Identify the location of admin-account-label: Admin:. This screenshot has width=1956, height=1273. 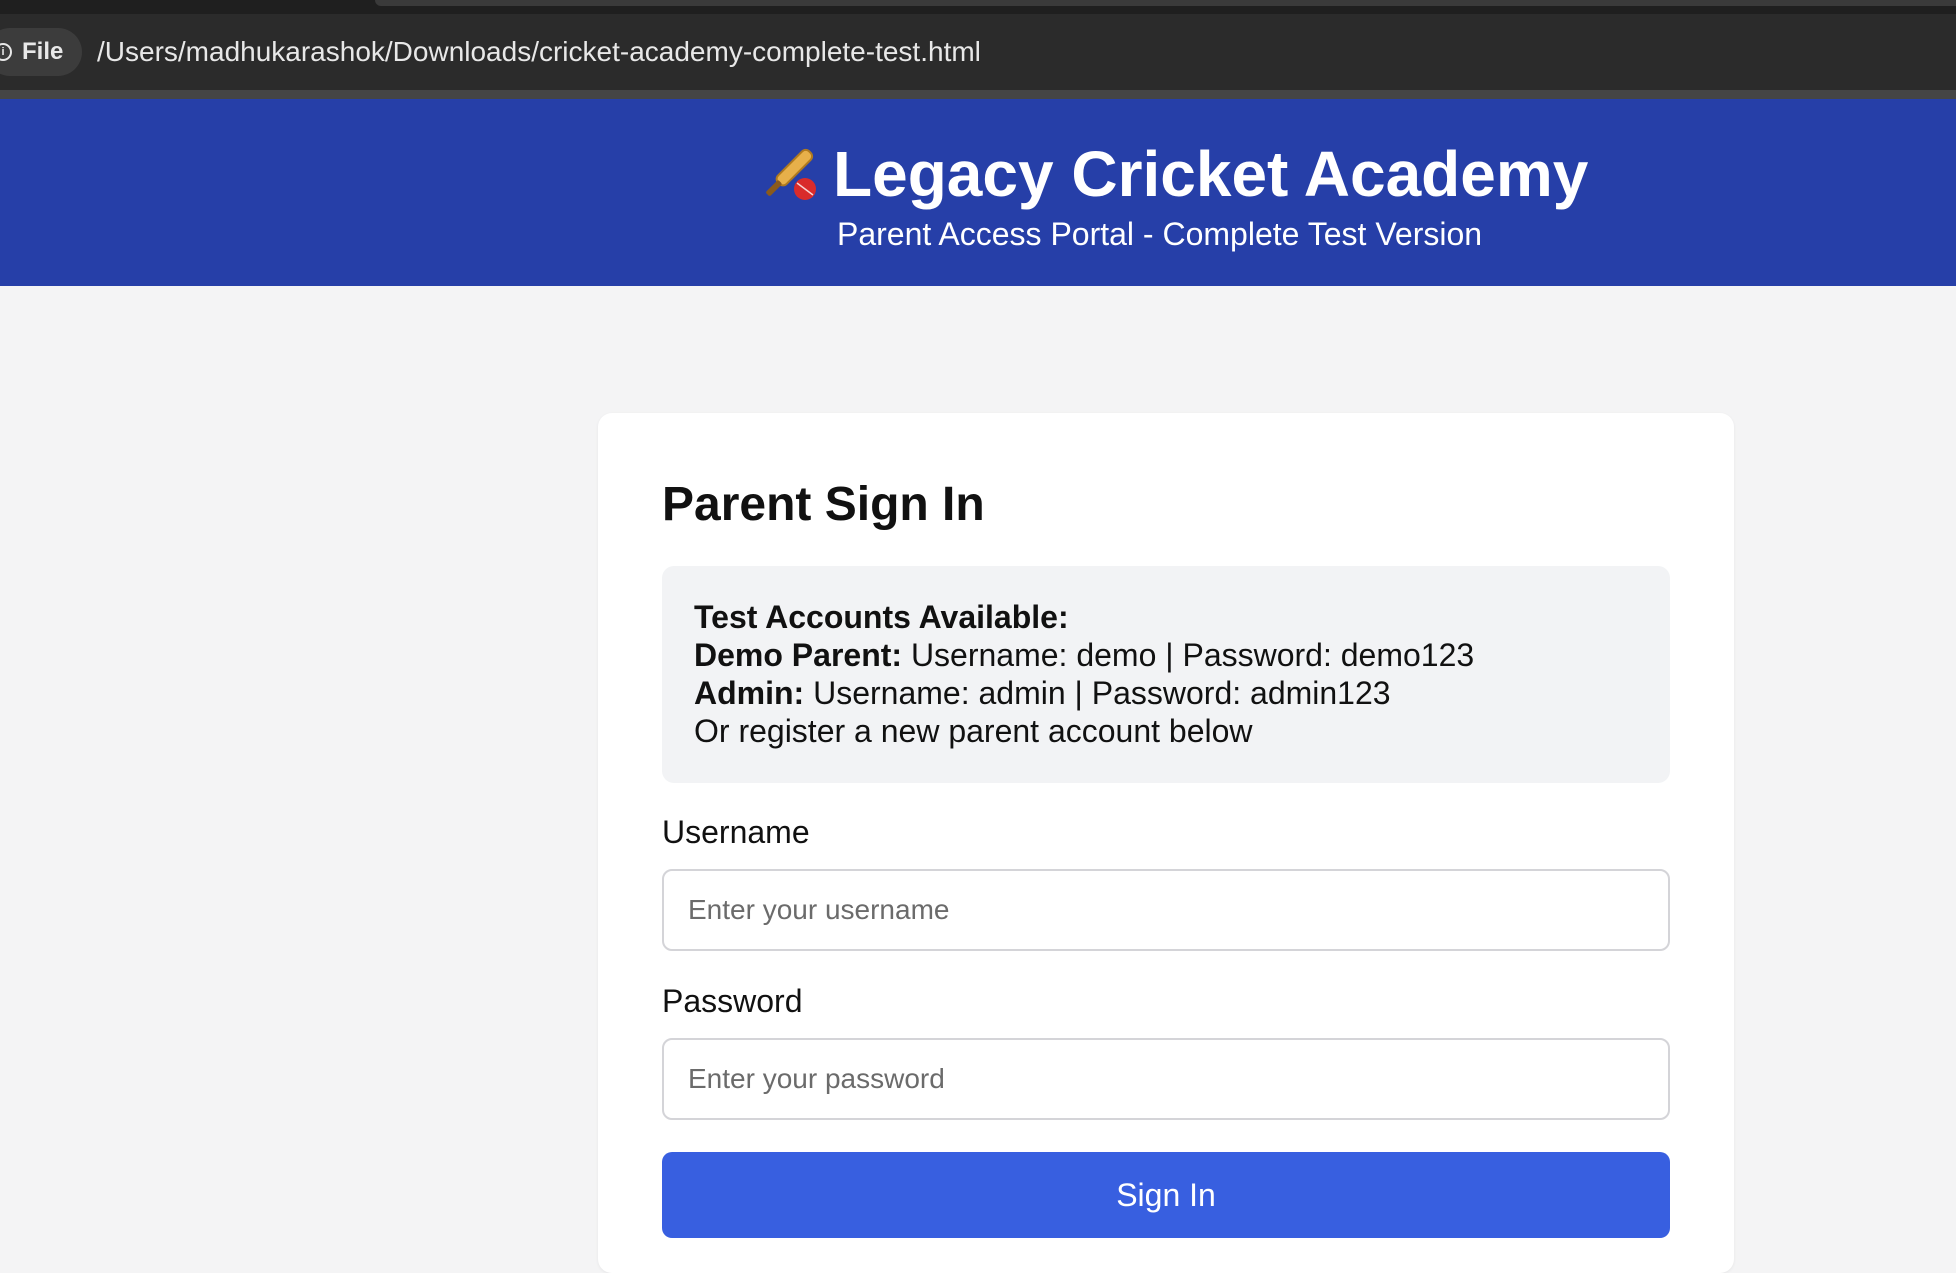
(754, 693).